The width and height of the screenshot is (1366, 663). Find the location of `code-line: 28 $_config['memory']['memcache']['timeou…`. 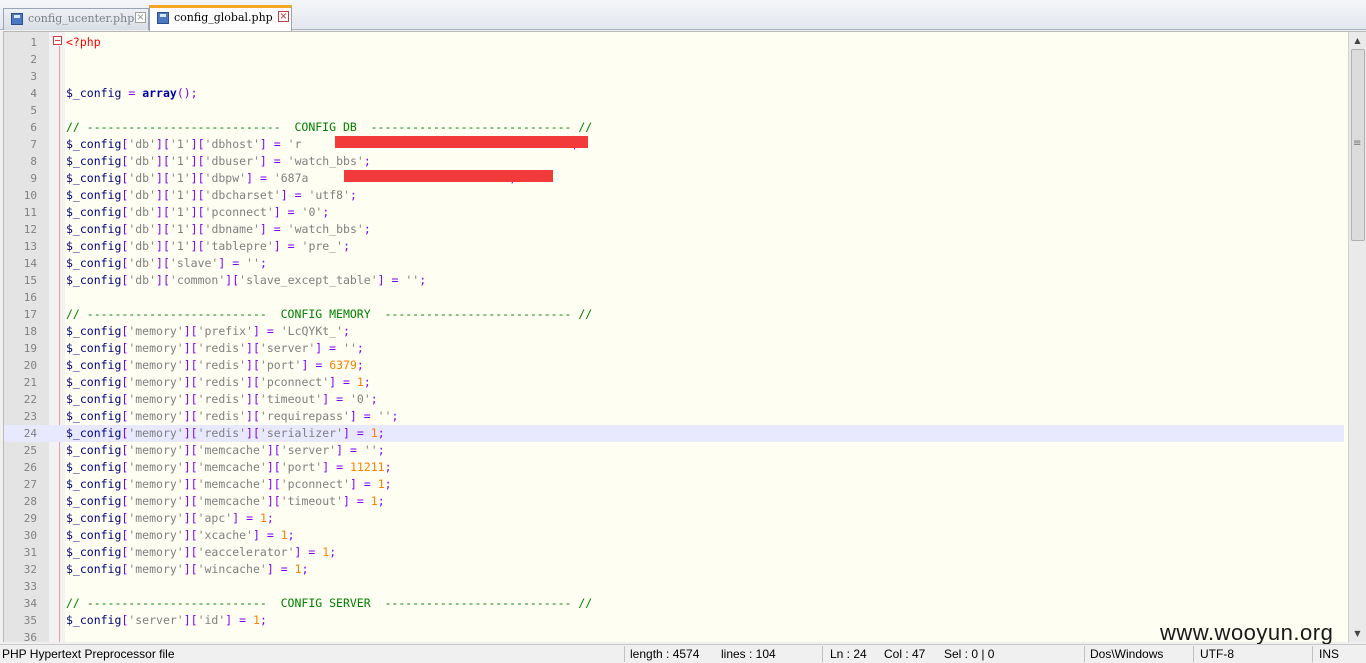

code-line: 28 $_config['memory']['memcache']['timeou… is located at coordinates (674, 501).